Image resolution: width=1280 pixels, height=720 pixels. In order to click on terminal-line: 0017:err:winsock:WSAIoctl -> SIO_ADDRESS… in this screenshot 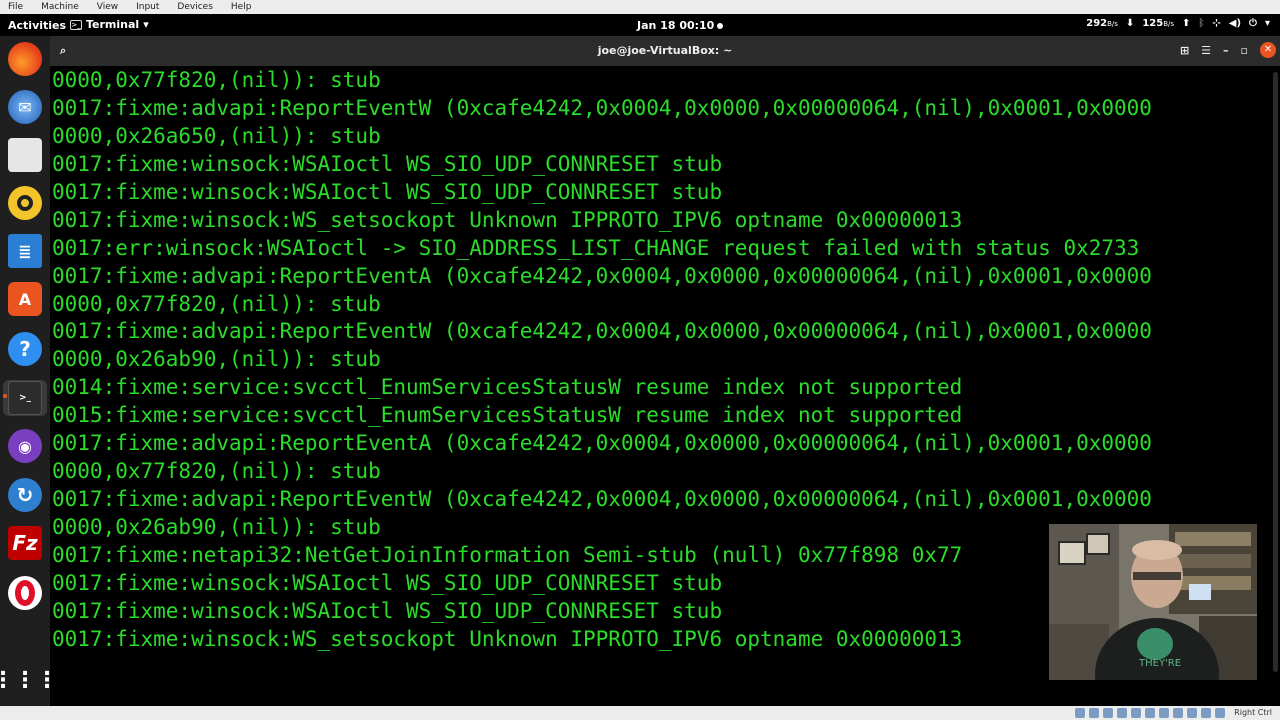, I will do `click(596, 247)`.